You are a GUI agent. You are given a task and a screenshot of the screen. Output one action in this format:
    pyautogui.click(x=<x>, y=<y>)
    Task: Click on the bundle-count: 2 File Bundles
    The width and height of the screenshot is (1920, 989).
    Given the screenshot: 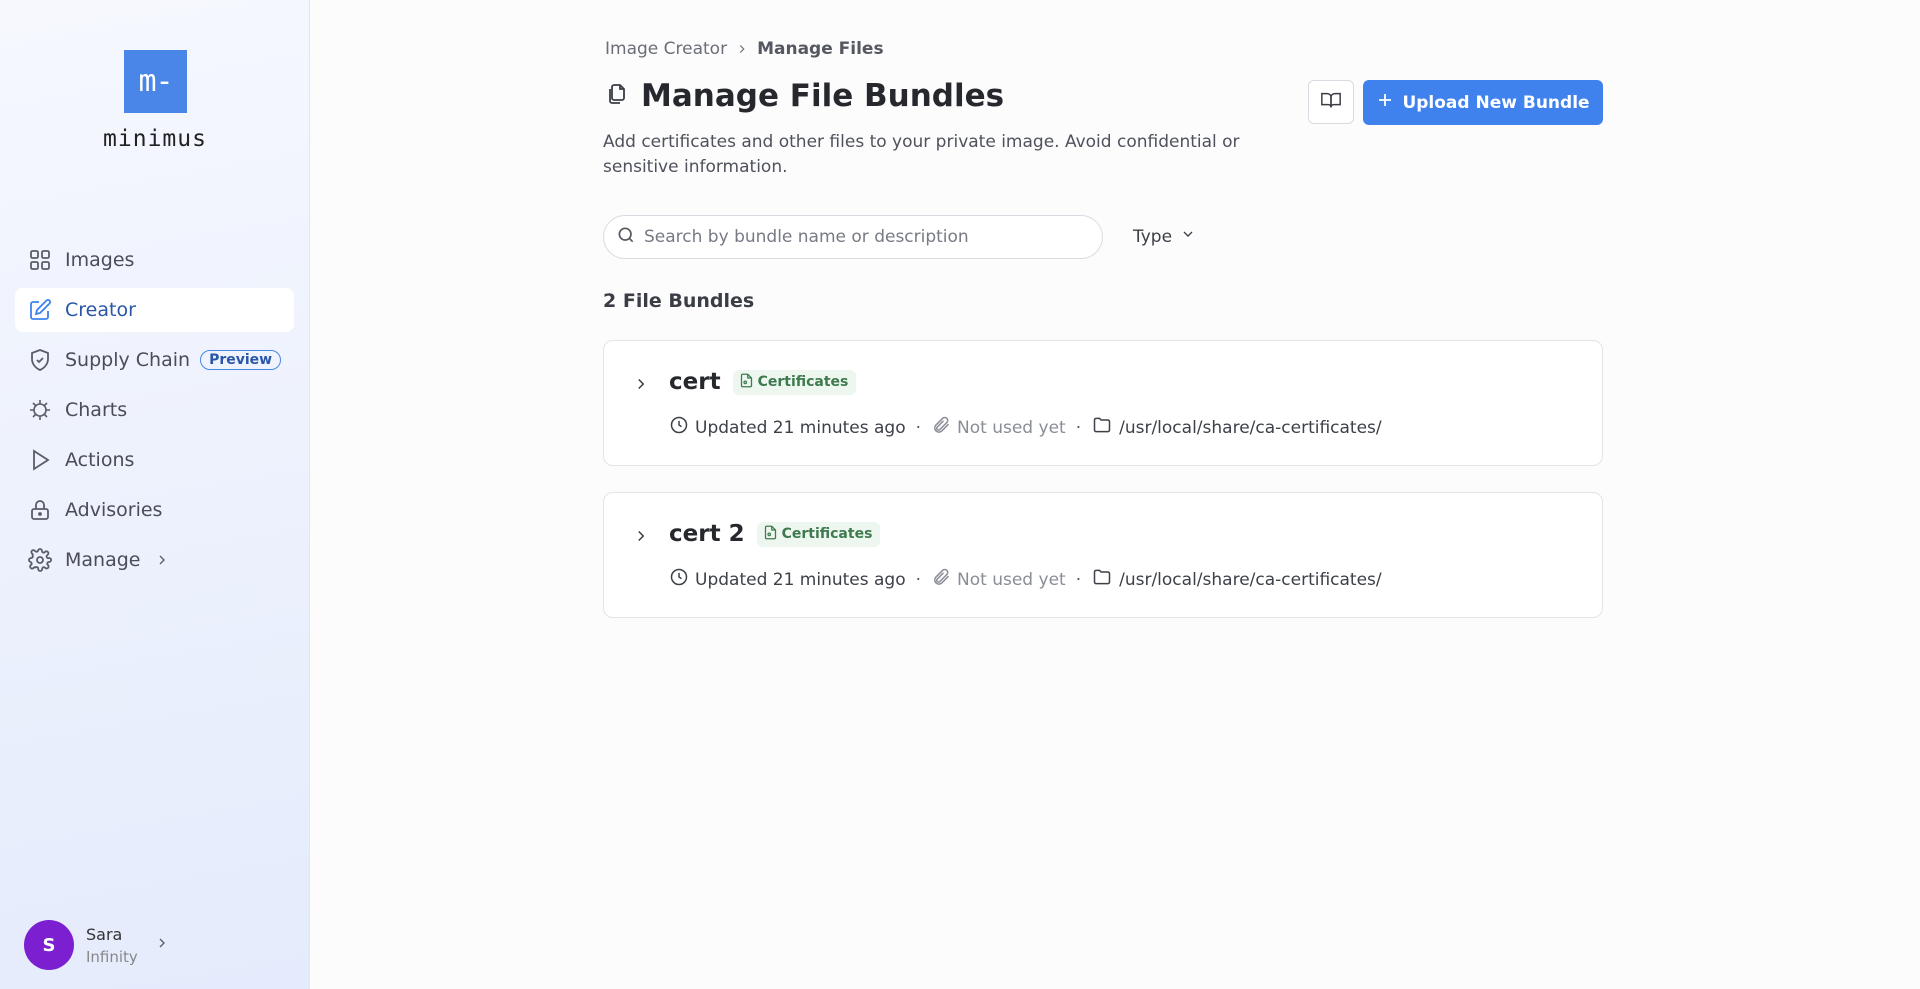 What is the action you would take?
    pyautogui.click(x=679, y=301)
    